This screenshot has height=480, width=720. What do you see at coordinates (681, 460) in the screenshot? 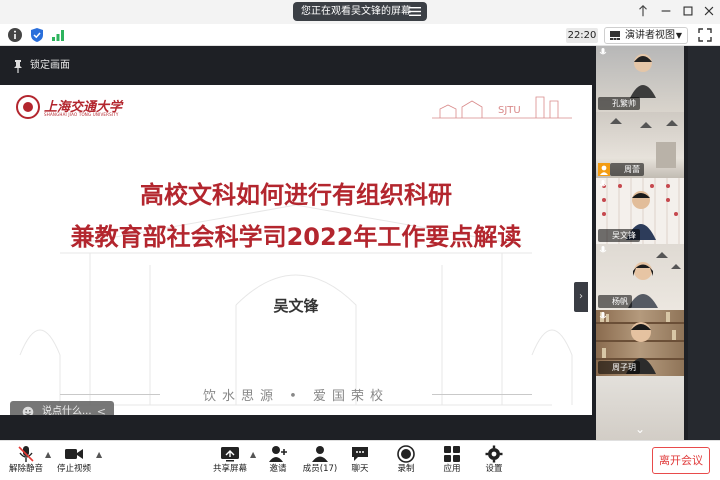
I see `leave-meeting-button: 离开会议` at bounding box center [681, 460].